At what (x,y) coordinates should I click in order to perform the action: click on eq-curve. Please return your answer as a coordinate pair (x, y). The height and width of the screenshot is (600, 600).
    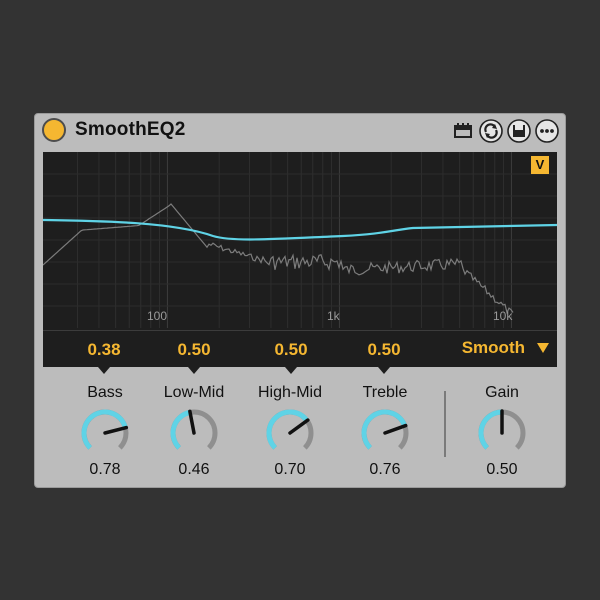
    Looking at the image, I should click on (300, 229).